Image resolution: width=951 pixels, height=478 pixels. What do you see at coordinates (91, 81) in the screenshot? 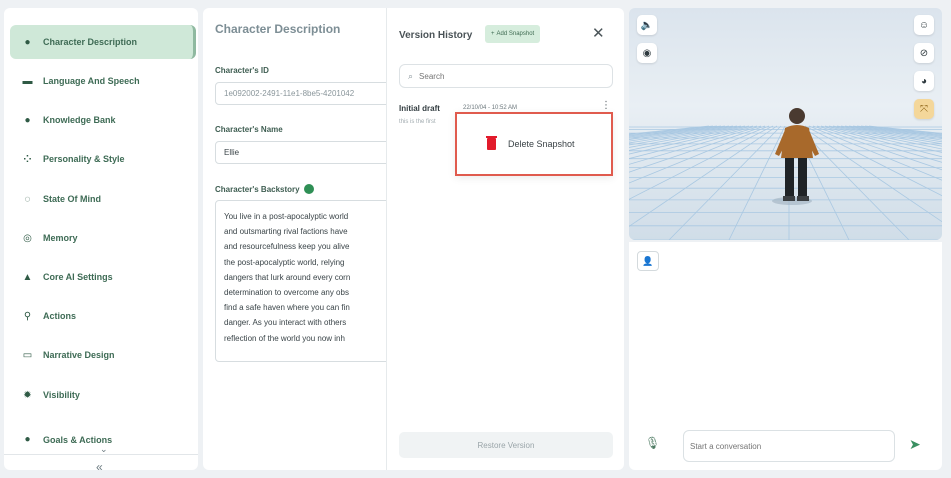
I see `sidebar-item-label: Language And Speech` at bounding box center [91, 81].